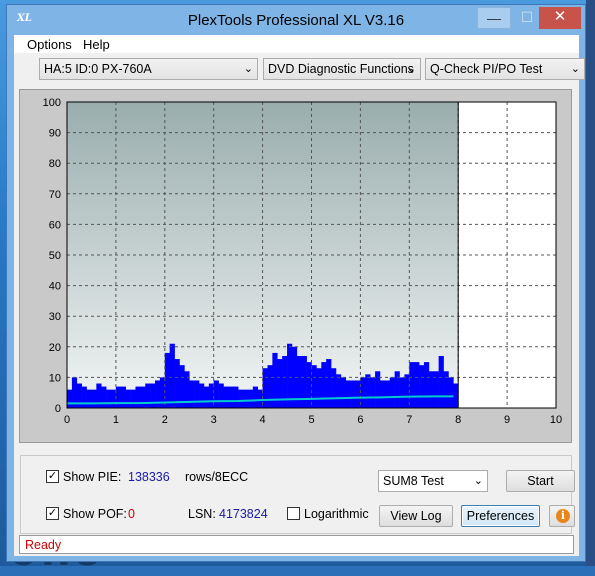 This screenshot has width=595, height=576. I want to click on info-icon: i, so click(563, 516).